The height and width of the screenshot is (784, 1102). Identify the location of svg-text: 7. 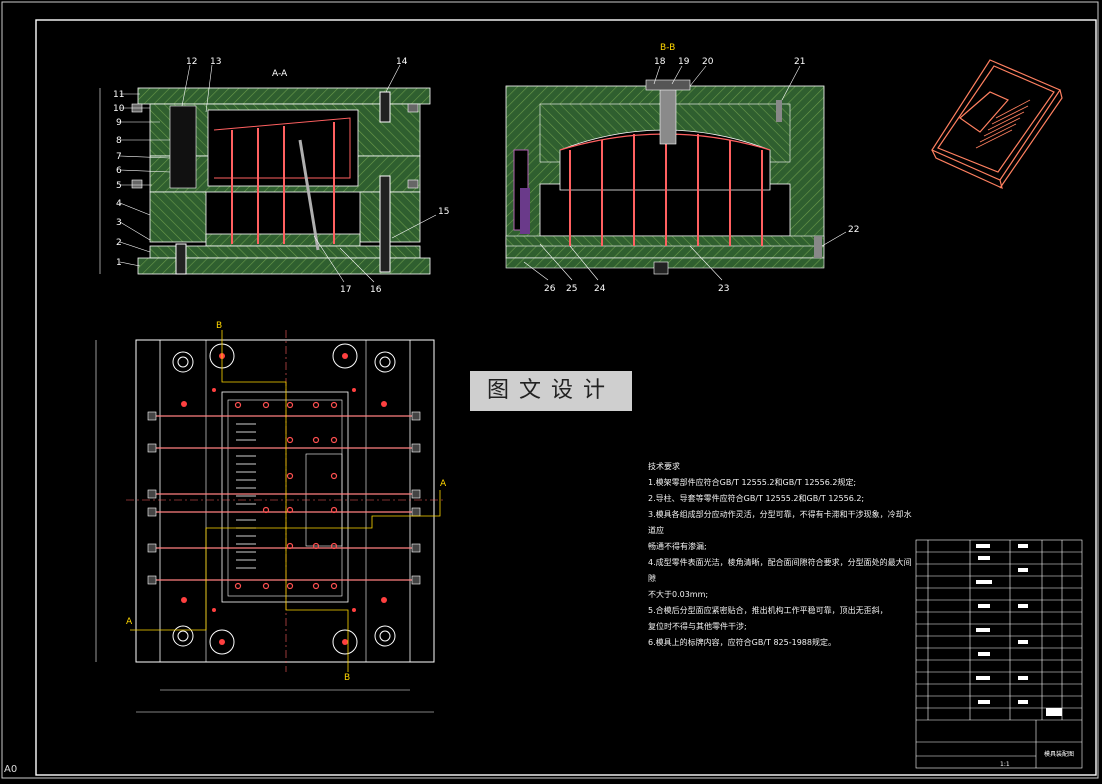
(119, 157).